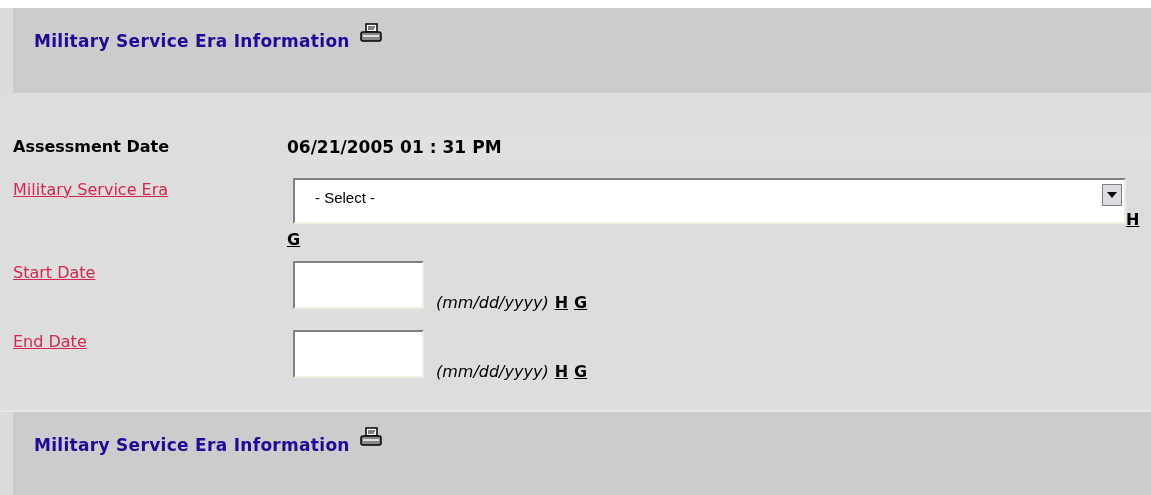  Describe the element at coordinates (433, 147) in the screenshot. I see `date-time-value: :` at that location.